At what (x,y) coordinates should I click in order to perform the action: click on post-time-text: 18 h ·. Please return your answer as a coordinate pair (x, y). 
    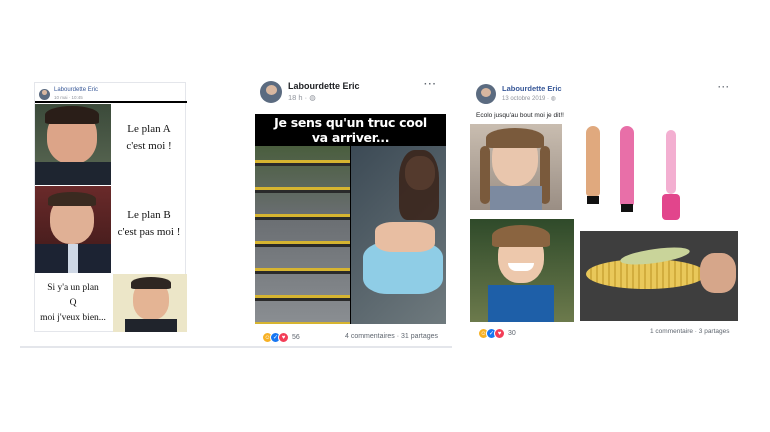
    Looking at the image, I should click on (297, 97).